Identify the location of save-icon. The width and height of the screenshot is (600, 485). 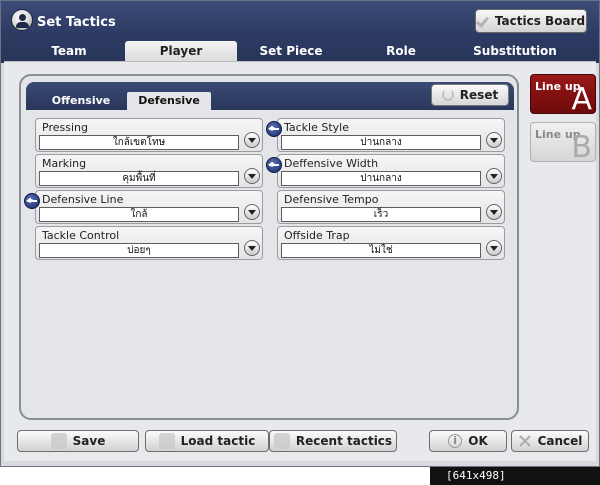
(58, 441).